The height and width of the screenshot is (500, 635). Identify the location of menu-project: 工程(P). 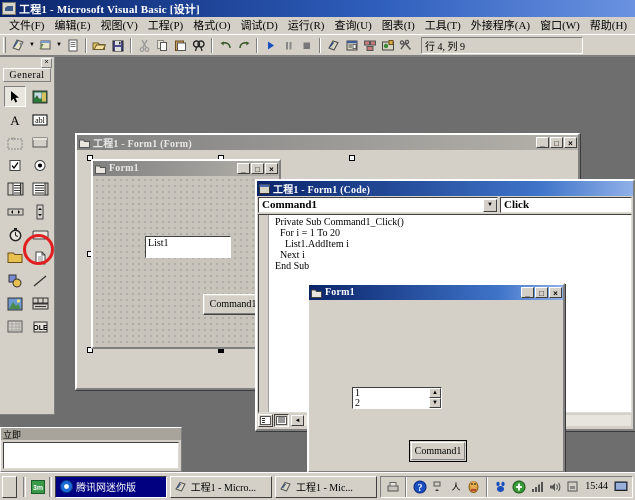
(165, 25).